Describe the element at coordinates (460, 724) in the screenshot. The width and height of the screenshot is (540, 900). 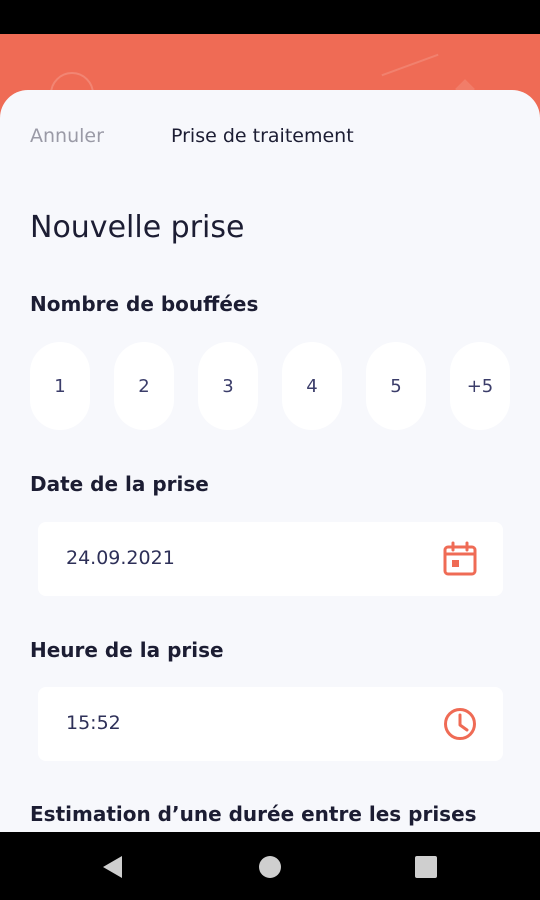
I see `clock-icon` at that location.